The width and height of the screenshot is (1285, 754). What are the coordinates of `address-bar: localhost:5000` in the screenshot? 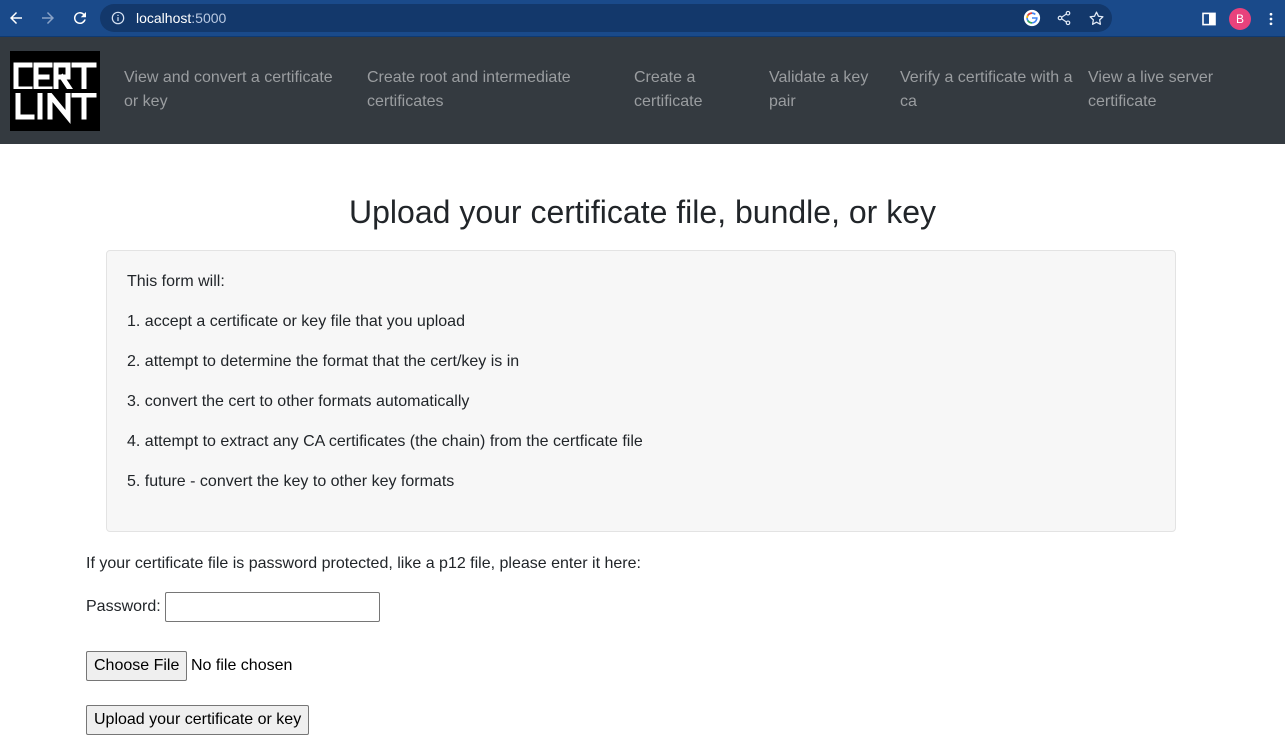 It's located at (606, 18).